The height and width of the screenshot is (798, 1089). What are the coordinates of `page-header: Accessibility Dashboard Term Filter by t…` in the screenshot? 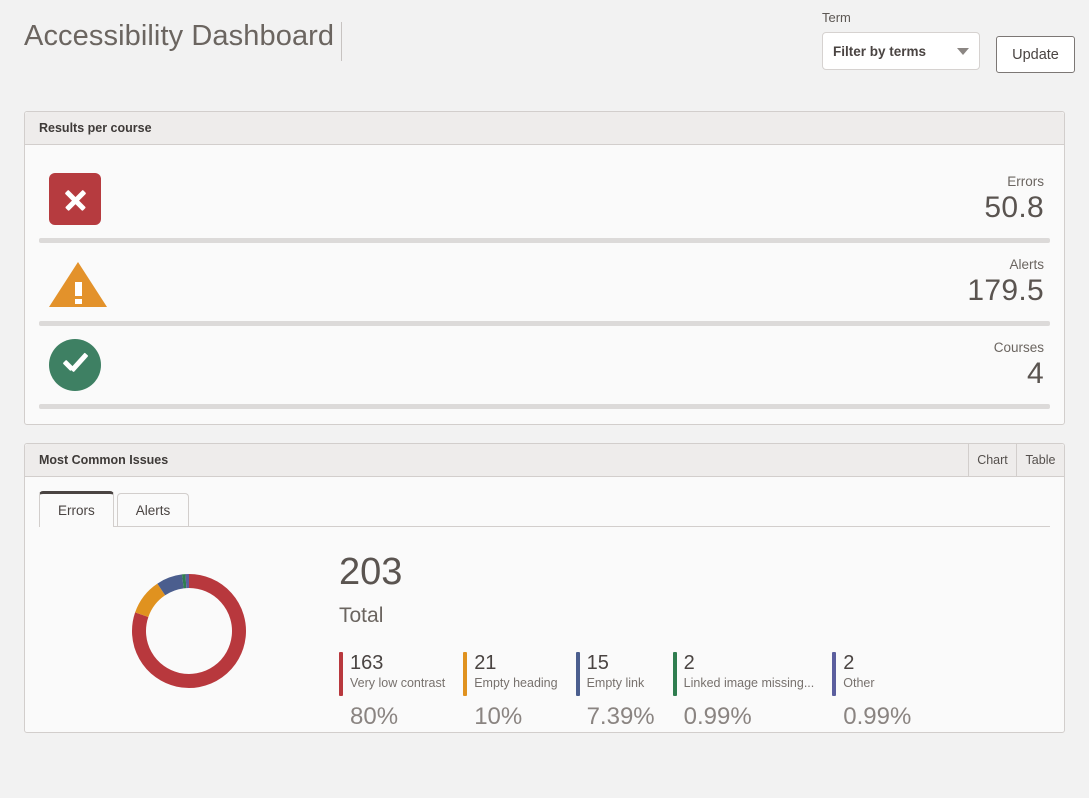 It's located at (544, 50).